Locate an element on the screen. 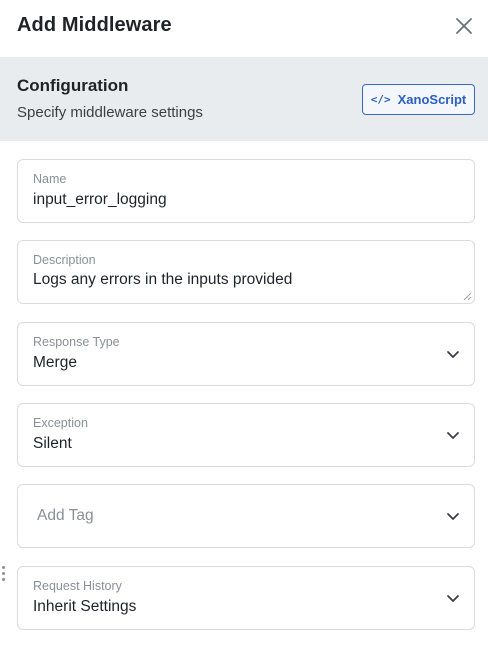 This screenshot has height=654, width=488. panel-header: Add Middleware is located at coordinates (244, 28).